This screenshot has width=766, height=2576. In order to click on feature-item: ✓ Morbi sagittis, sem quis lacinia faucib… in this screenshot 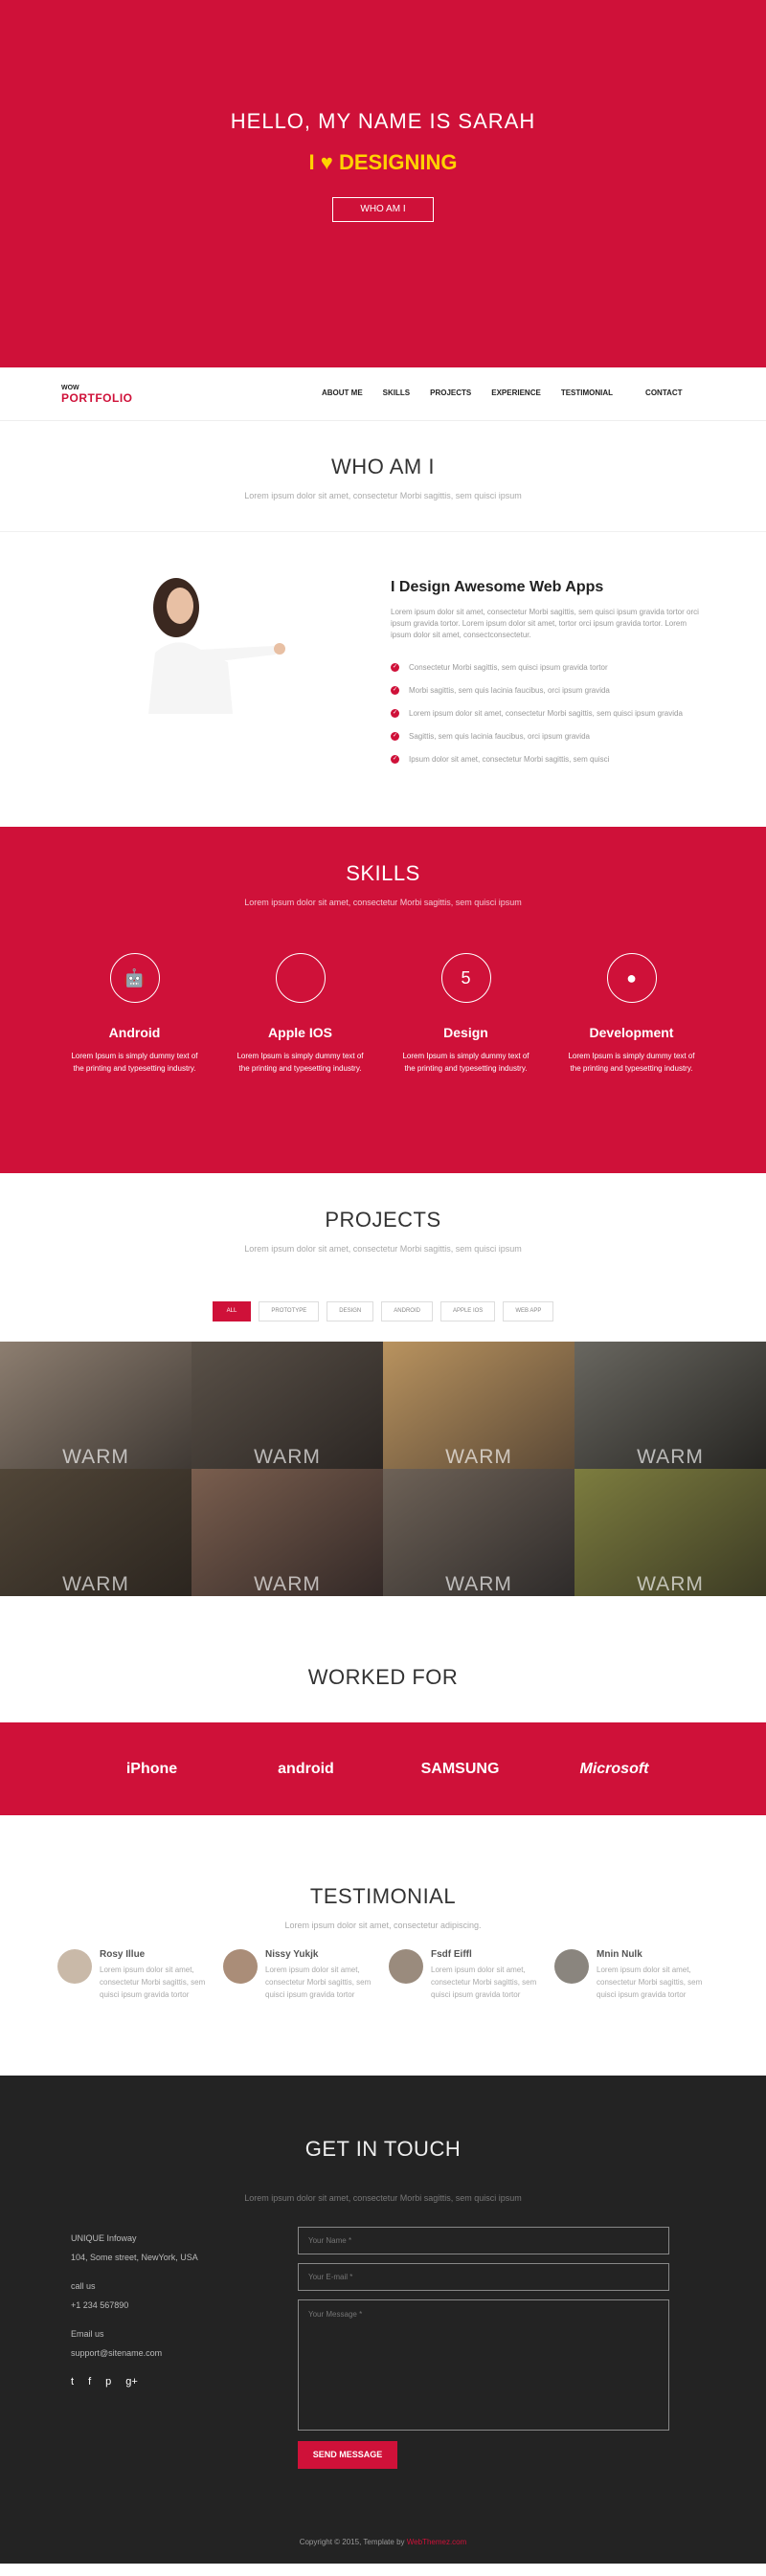, I will do `click(501, 690)`.